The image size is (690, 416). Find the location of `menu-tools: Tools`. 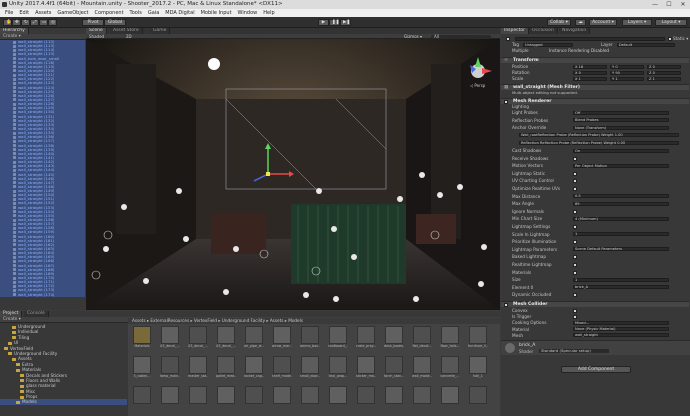

menu-tools: Tools is located at coordinates (136, 13).